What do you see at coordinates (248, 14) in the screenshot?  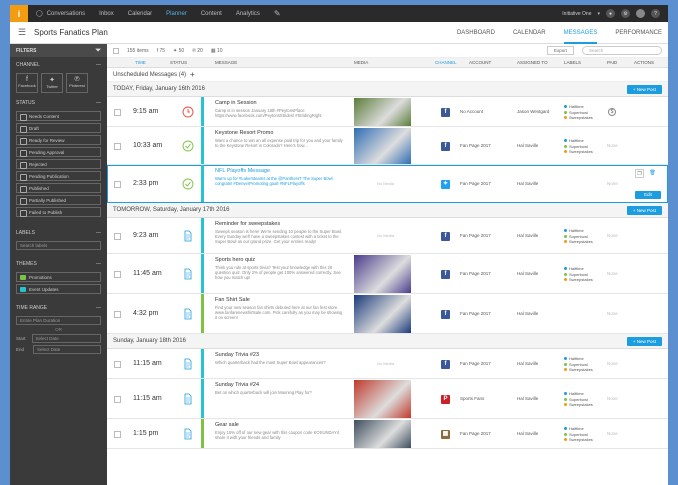 I see `nav-analytics: Analytics` at bounding box center [248, 14].